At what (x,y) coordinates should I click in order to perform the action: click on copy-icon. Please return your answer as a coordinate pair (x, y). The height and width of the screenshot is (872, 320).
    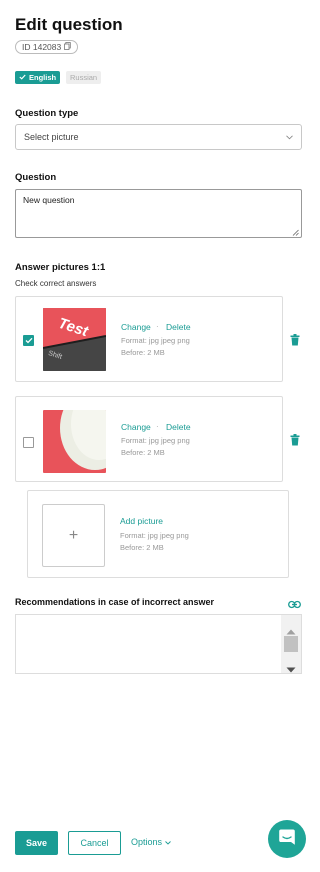
    Looking at the image, I should click on (67, 47).